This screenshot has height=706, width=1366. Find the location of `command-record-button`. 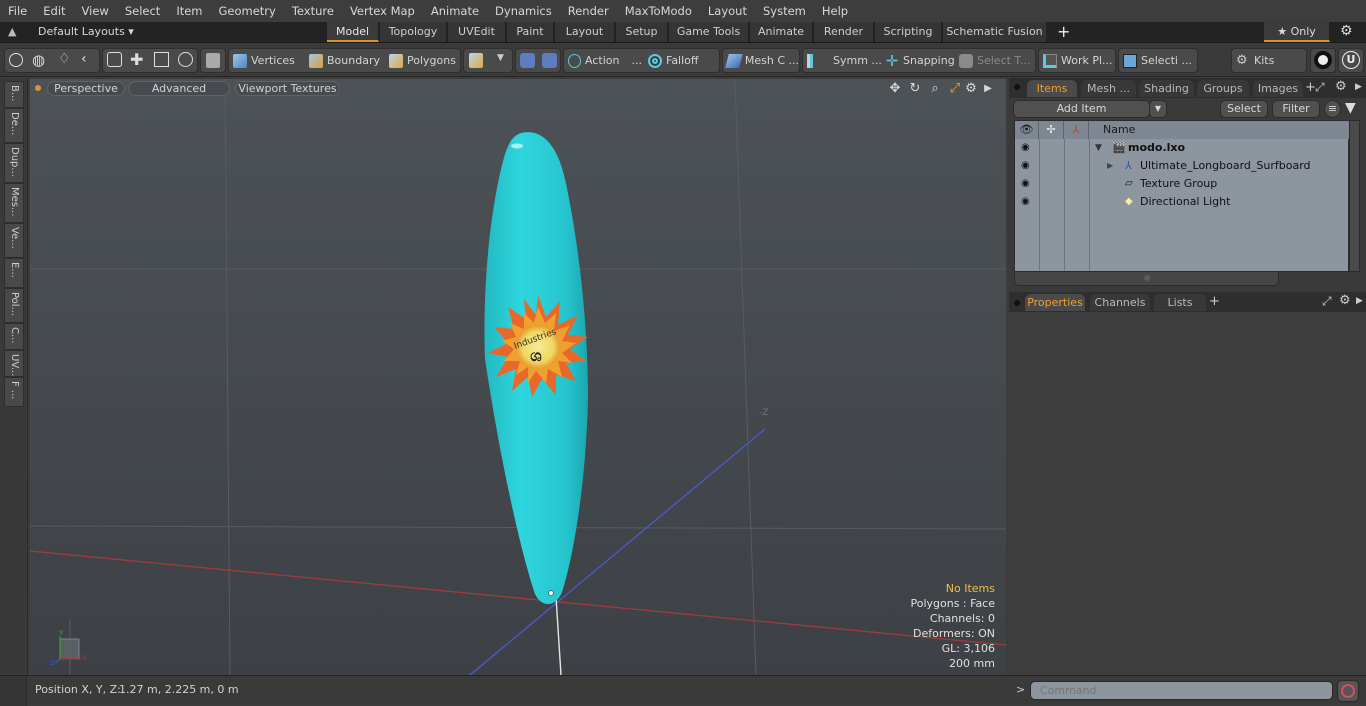

command-record-button is located at coordinates (1348, 691).